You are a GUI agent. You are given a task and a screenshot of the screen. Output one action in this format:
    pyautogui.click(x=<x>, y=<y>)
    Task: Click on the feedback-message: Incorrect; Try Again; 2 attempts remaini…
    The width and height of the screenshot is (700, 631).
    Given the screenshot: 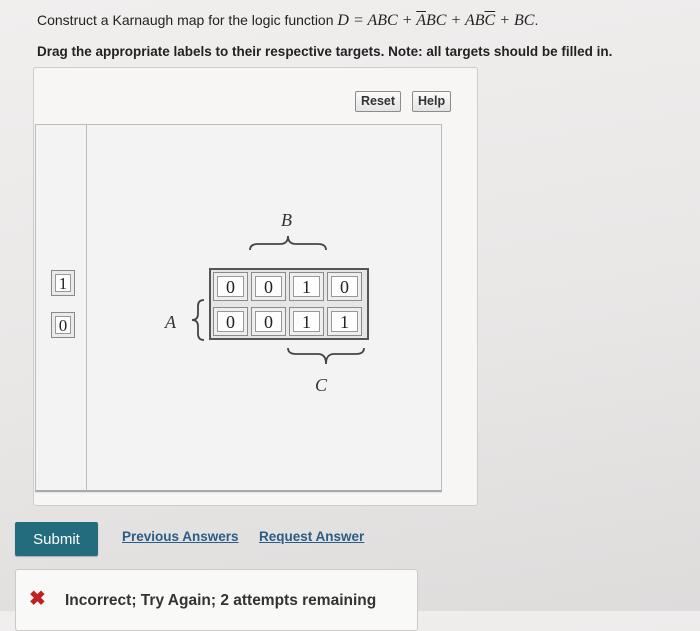 What is the action you would take?
    pyautogui.click(x=221, y=600)
    